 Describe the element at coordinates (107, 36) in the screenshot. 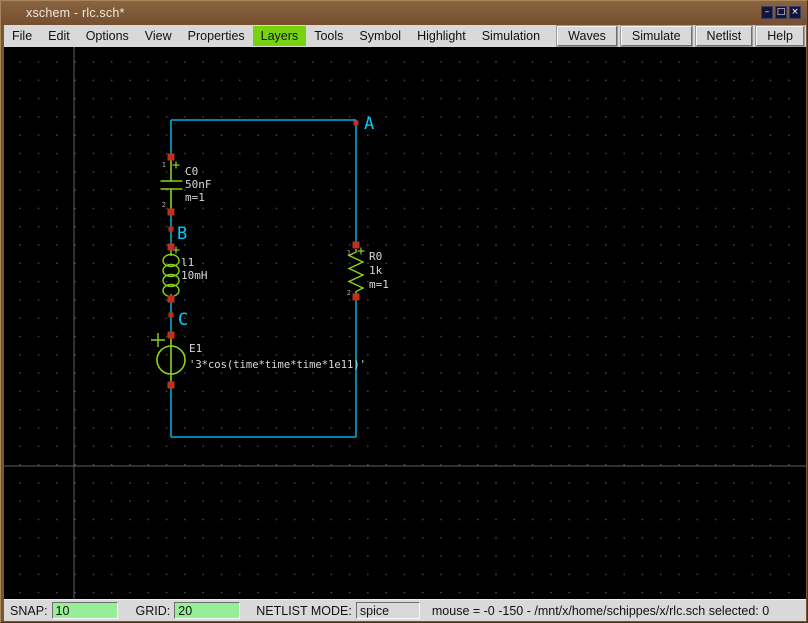

I see `menu-item-options: Options` at that location.